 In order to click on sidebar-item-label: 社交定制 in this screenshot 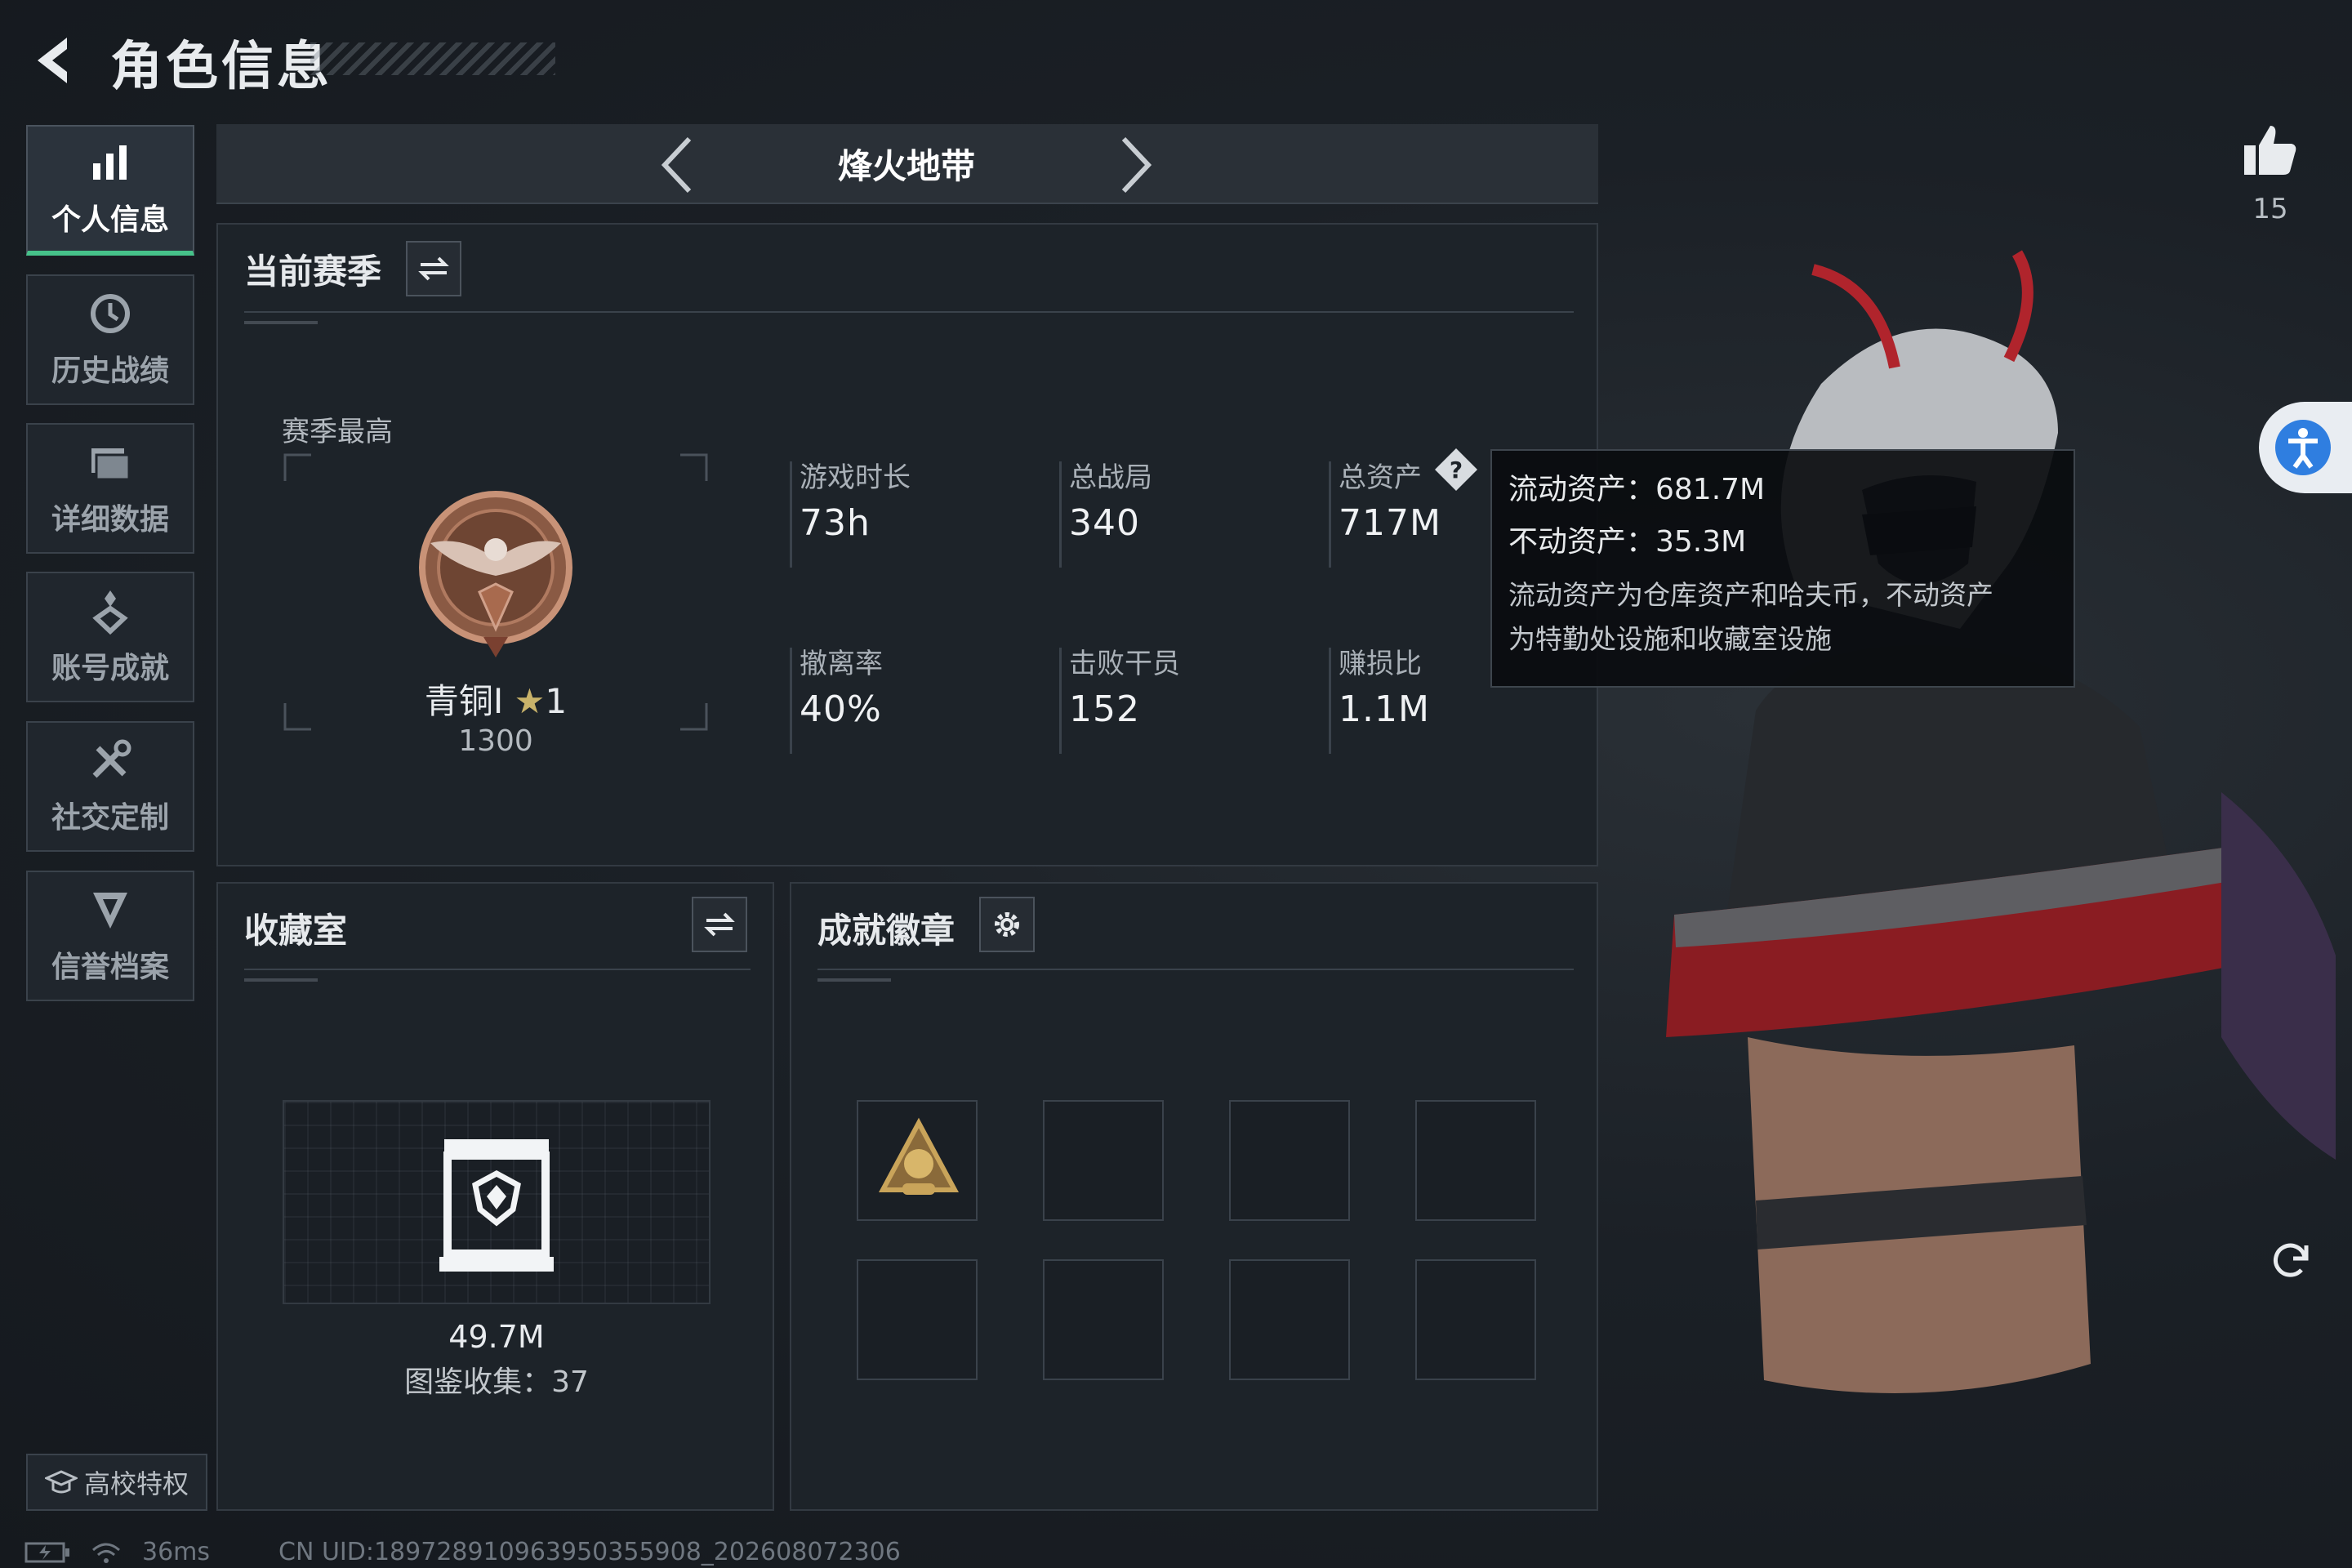, I will do `click(110, 818)`.